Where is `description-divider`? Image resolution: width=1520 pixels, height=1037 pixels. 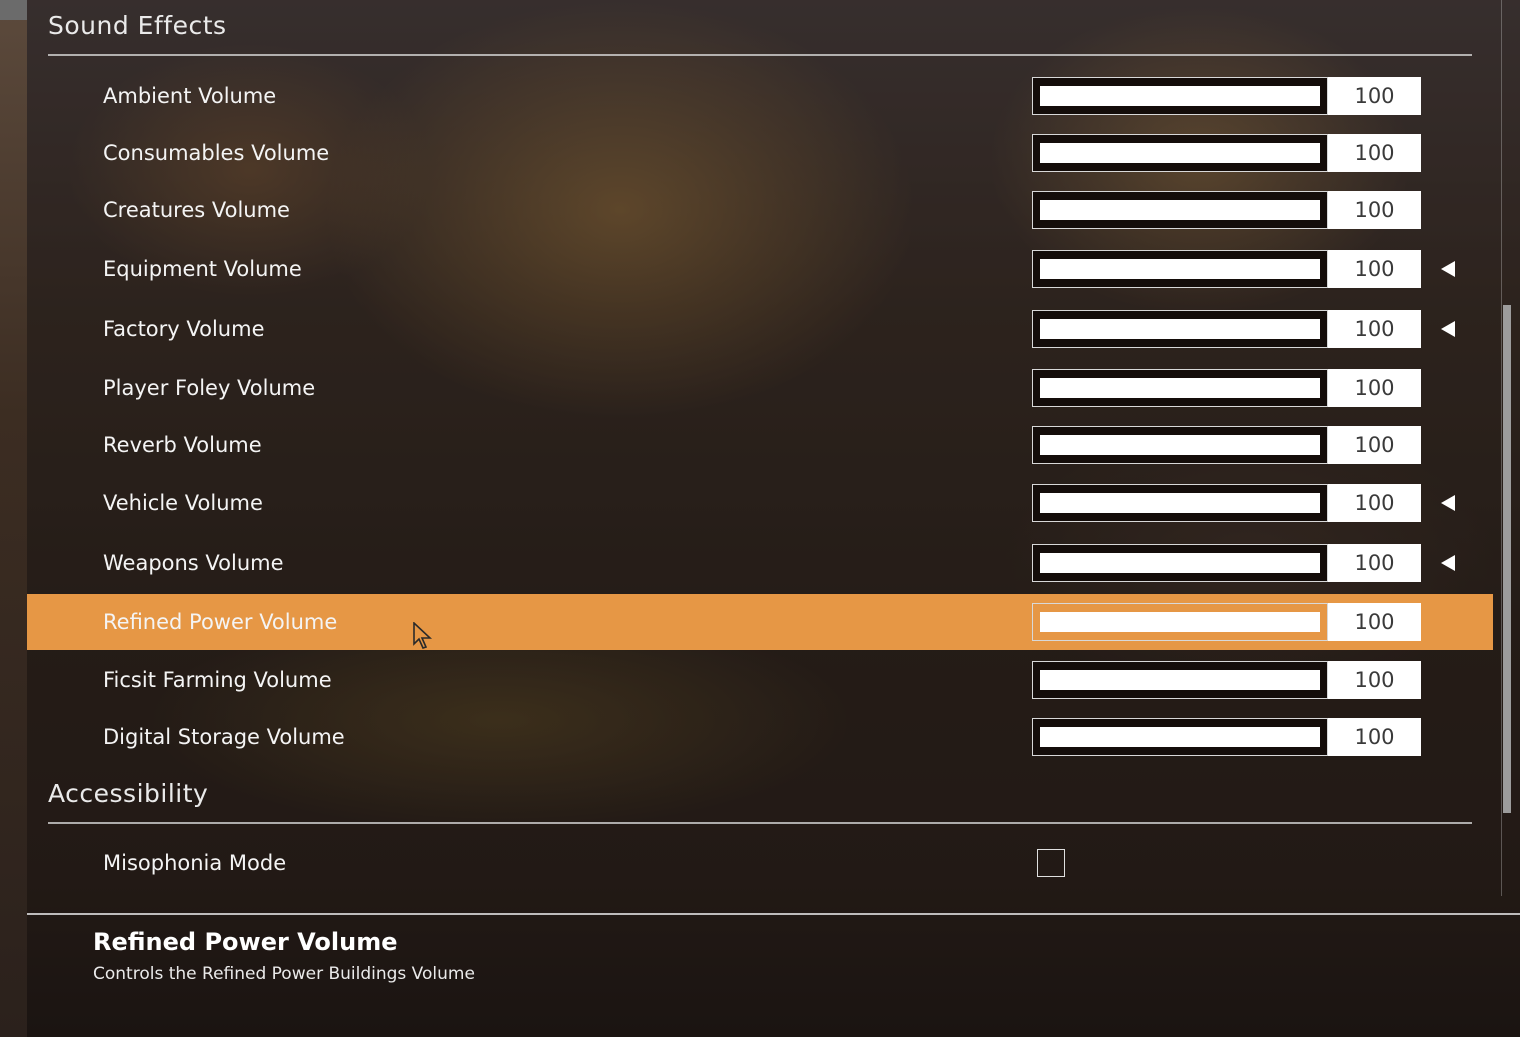 description-divider is located at coordinates (773, 914).